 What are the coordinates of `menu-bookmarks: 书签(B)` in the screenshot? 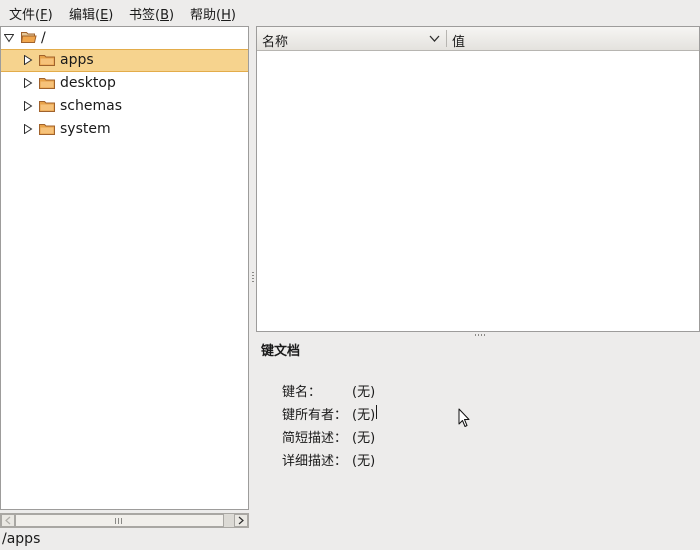 It's located at (151, 13).